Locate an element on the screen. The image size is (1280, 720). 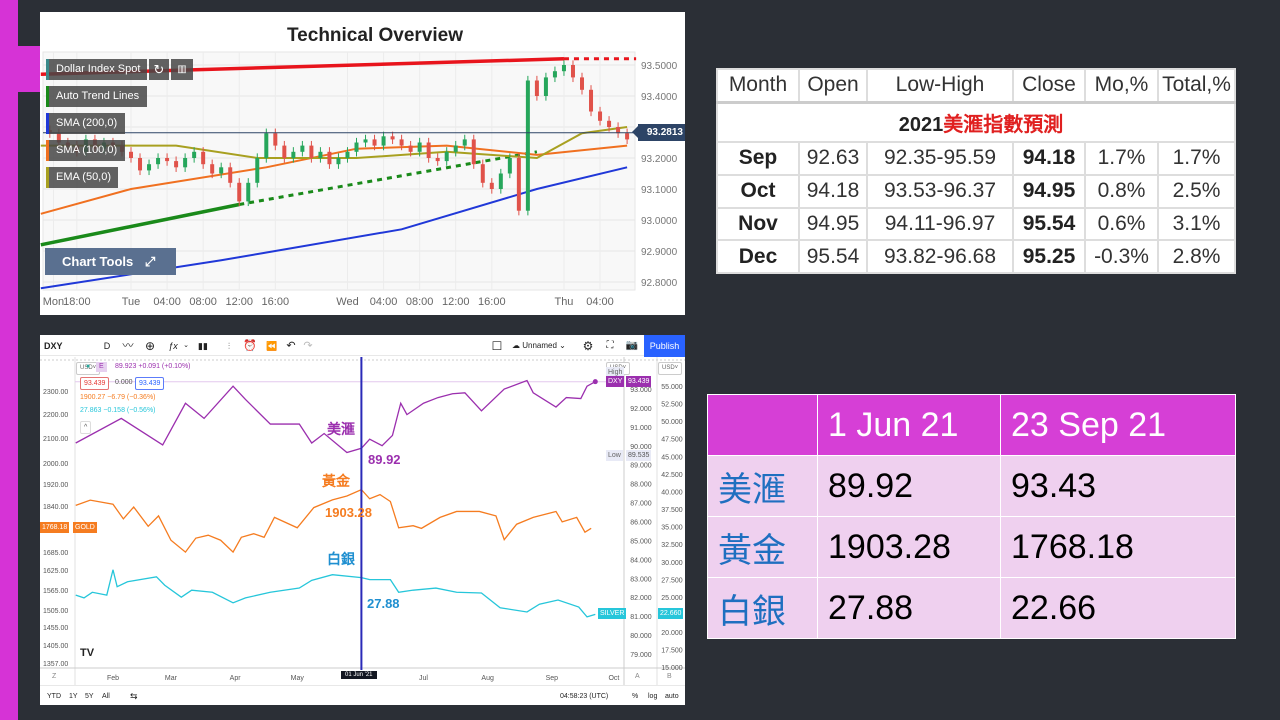
bid-price: 93.439 is located at coordinates (95, 383).